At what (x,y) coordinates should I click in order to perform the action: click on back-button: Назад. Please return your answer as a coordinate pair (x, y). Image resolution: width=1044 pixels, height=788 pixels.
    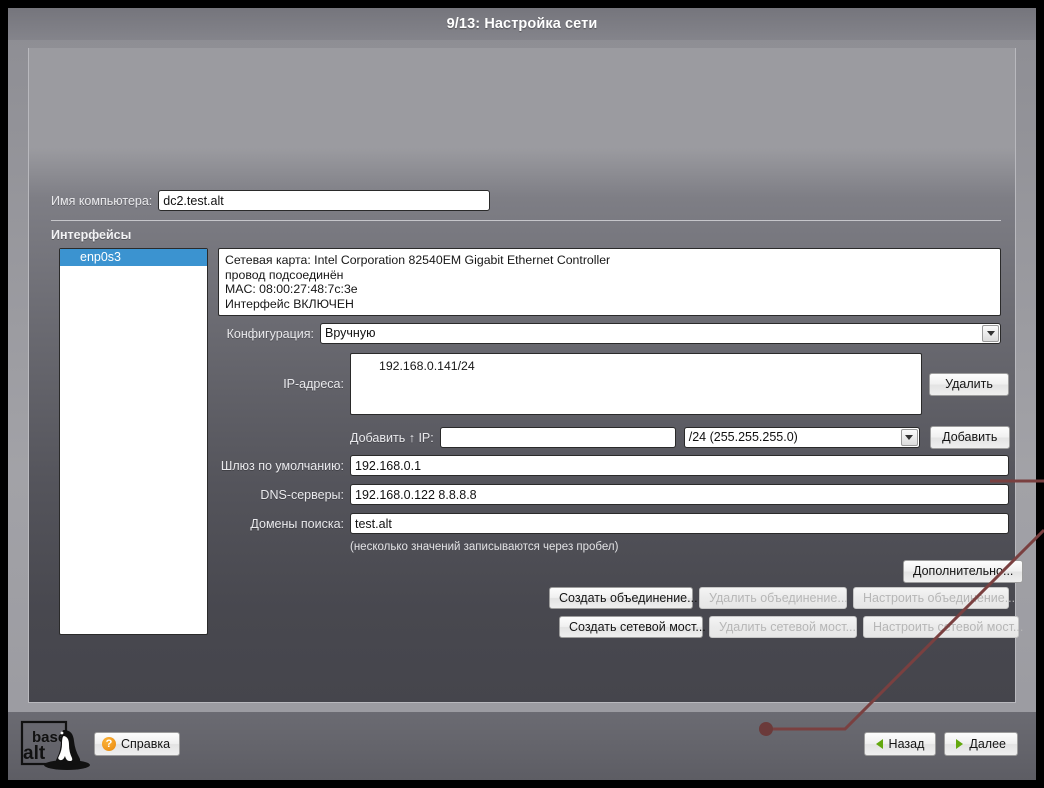
    Looking at the image, I should click on (900, 744).